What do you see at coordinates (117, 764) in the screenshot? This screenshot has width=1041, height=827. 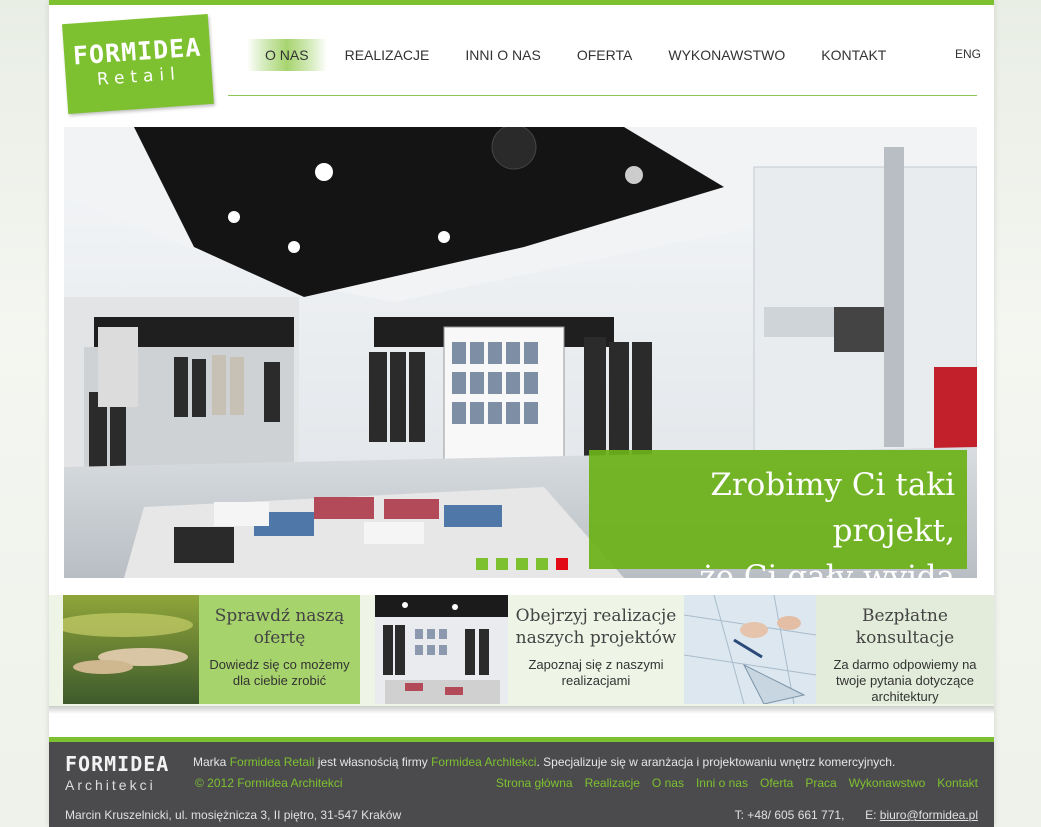 I see `footer-logo-line1: FORMIDEA` at bounding box center [117, 764].